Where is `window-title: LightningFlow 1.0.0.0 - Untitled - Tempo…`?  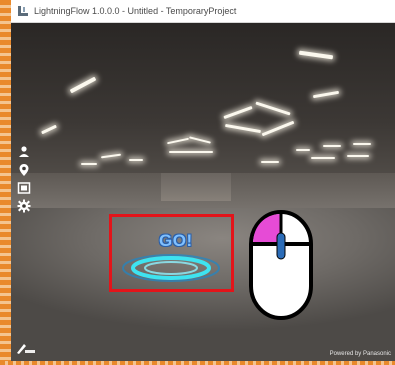 window-title: LightningFlow 1.0.0.0 - Untitled - Tempo… is located at coordinates (135, 11).